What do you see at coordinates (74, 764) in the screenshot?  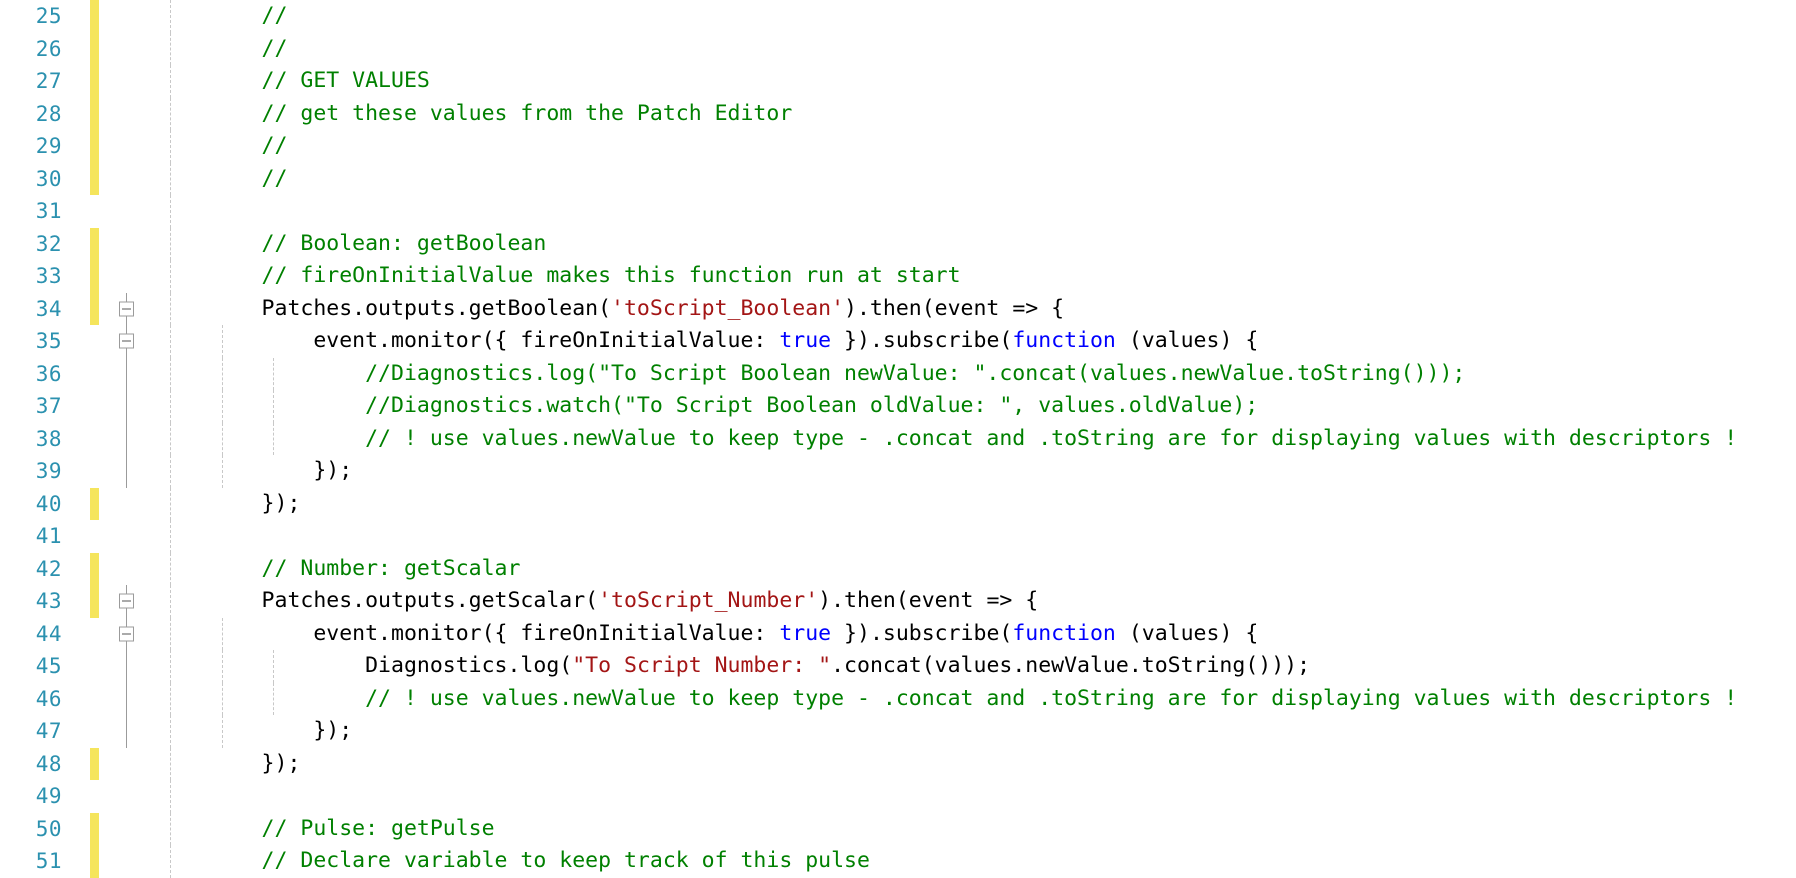 I see `editor-gutter: 48` at bounding box center [74, 764].